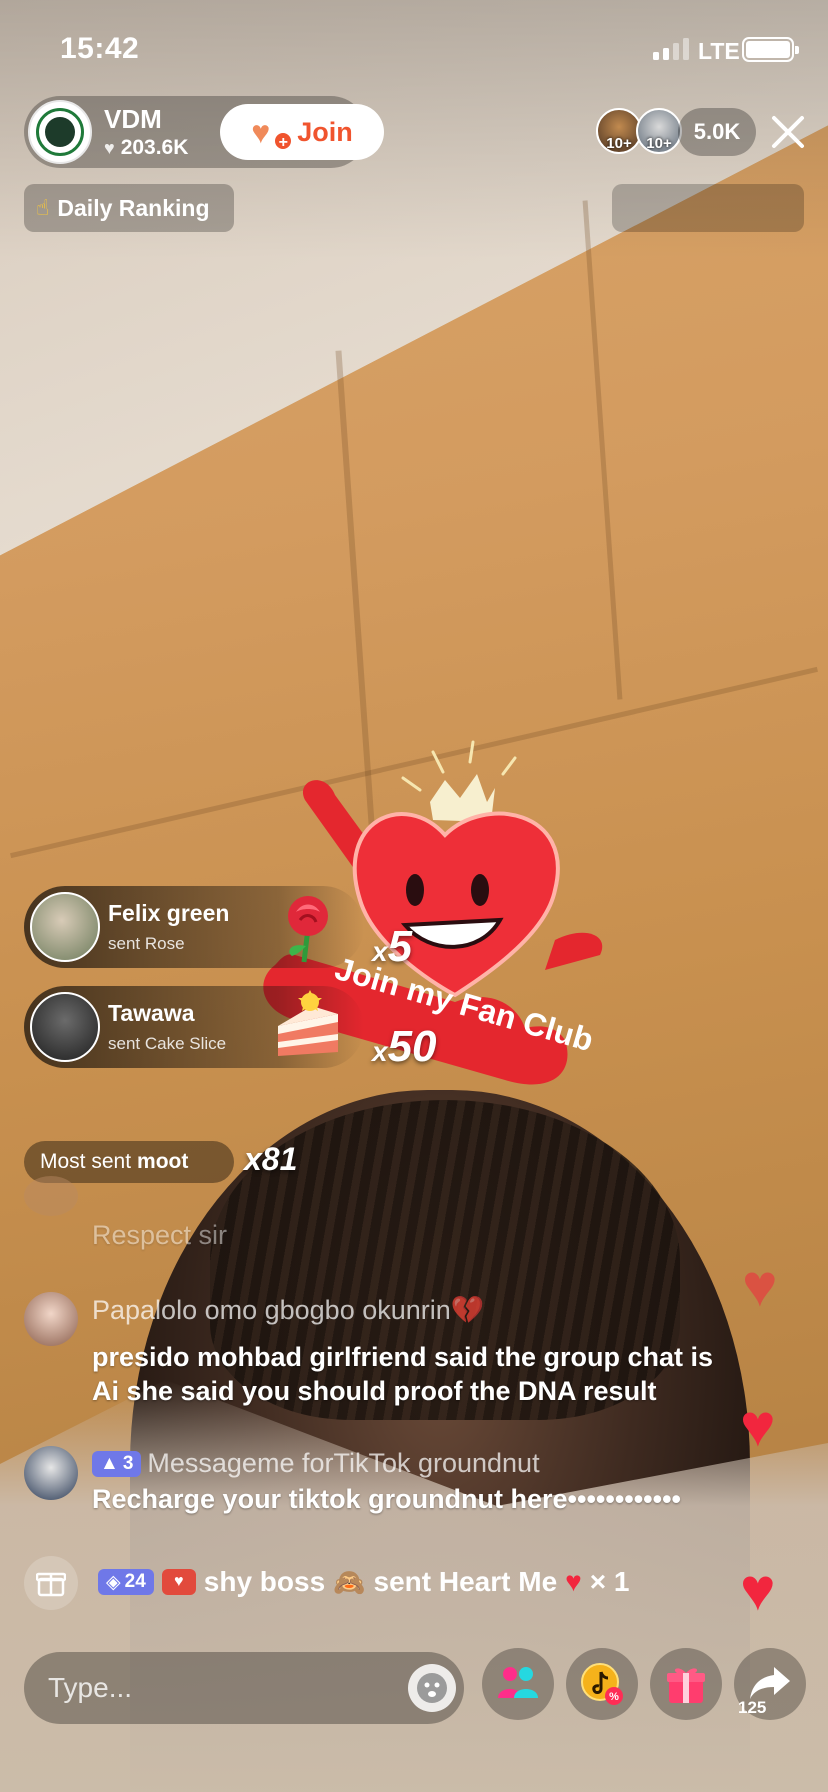 The width and height of the screenshot is (828, 1792). What do you see at coordinates (109, 147) in the screenshot?
I see `heart-icon: ♥` at bounding box center [109, 147].